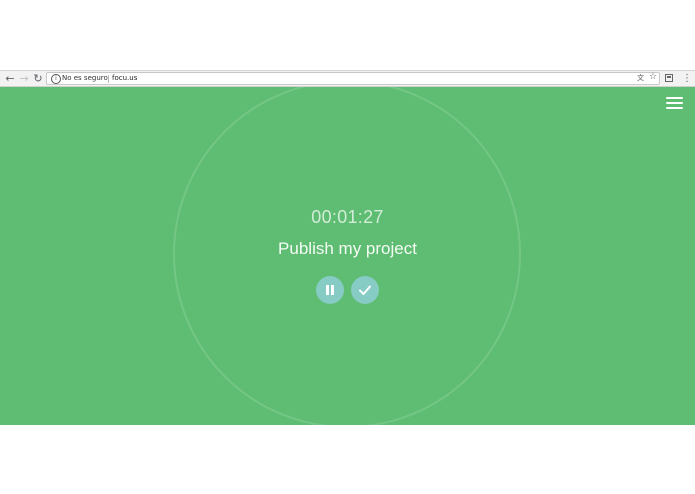  I want to click on pause-button, so click(330, 290).